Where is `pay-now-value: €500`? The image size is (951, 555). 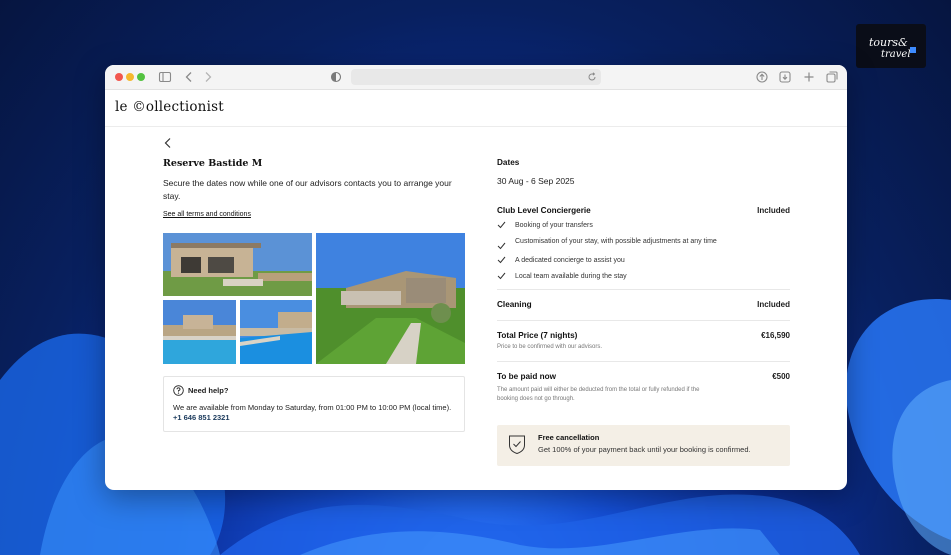
pay-now-value: €500 is located at coordinates (781, 376).